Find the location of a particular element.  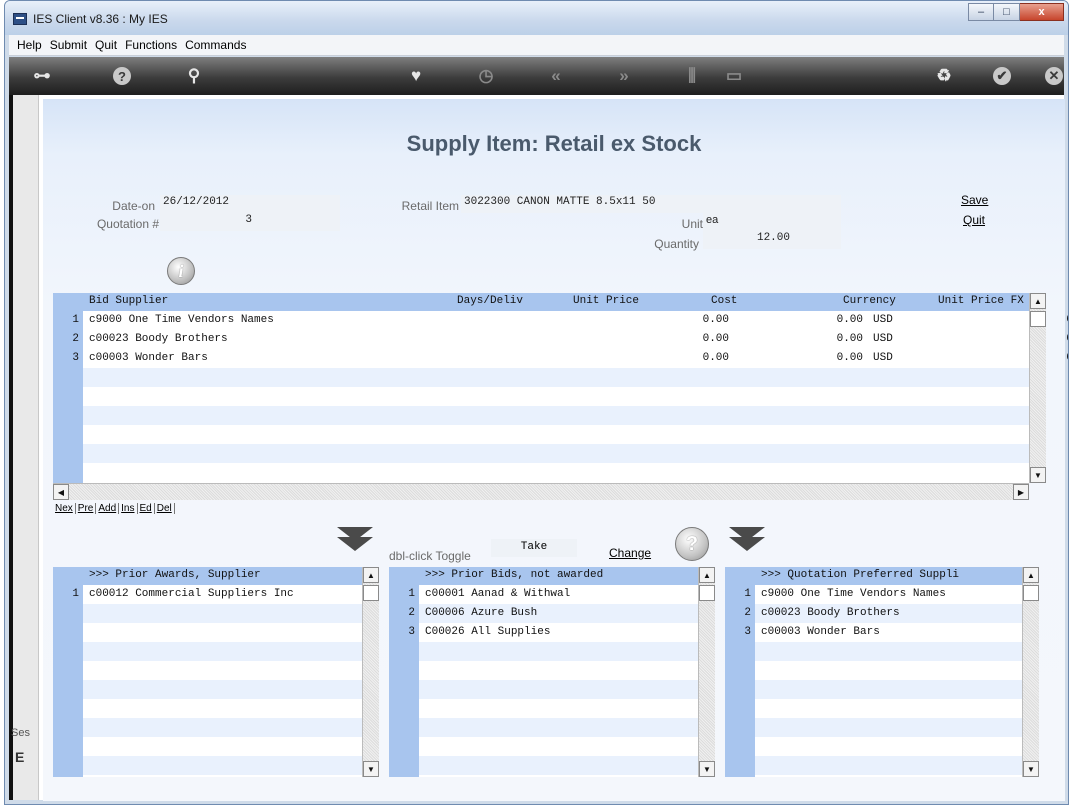

unit-field: ea is located at coordinates (772, 222).